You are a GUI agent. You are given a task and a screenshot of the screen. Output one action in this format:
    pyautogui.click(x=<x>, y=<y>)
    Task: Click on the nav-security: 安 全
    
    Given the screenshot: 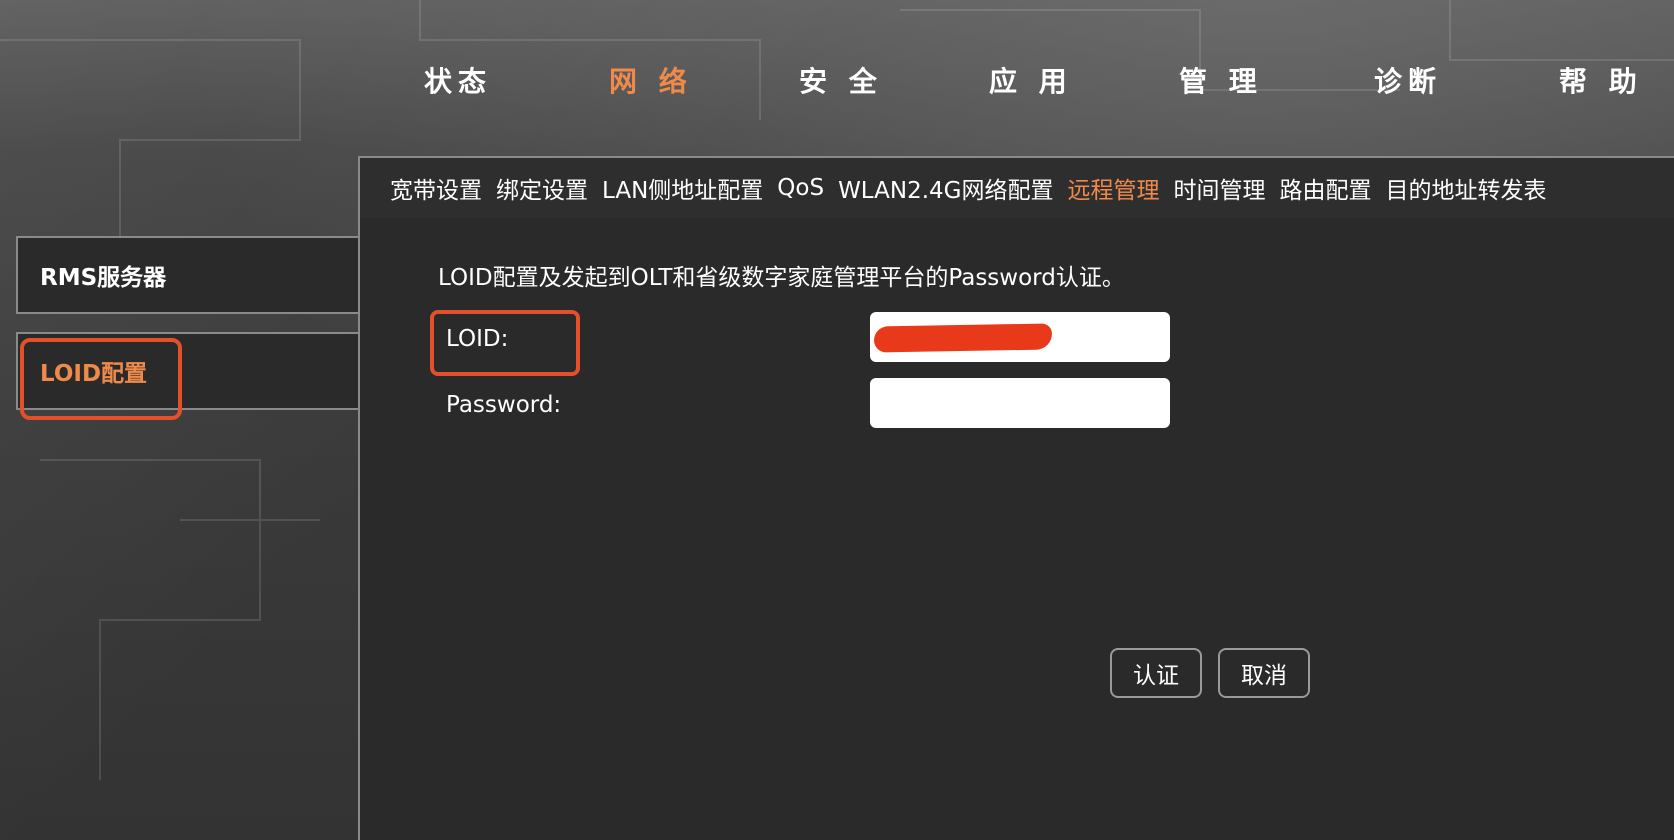 What is the action you would take?
    pyautogui.click(x=841, y=80)
    